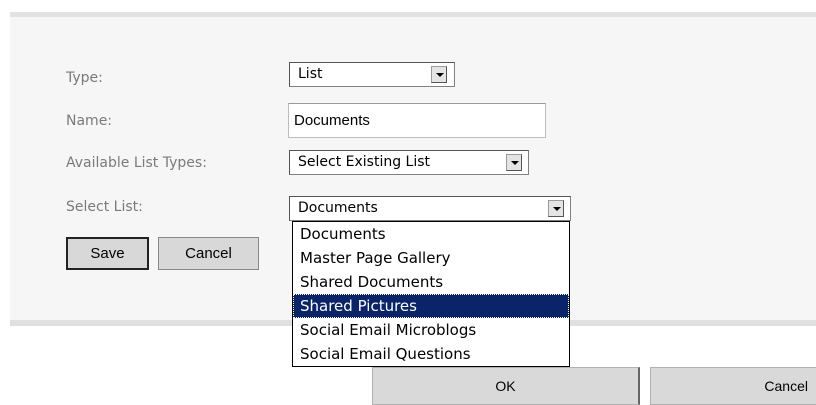  I want to click on select-list-value: Documents, so click(338, 208).